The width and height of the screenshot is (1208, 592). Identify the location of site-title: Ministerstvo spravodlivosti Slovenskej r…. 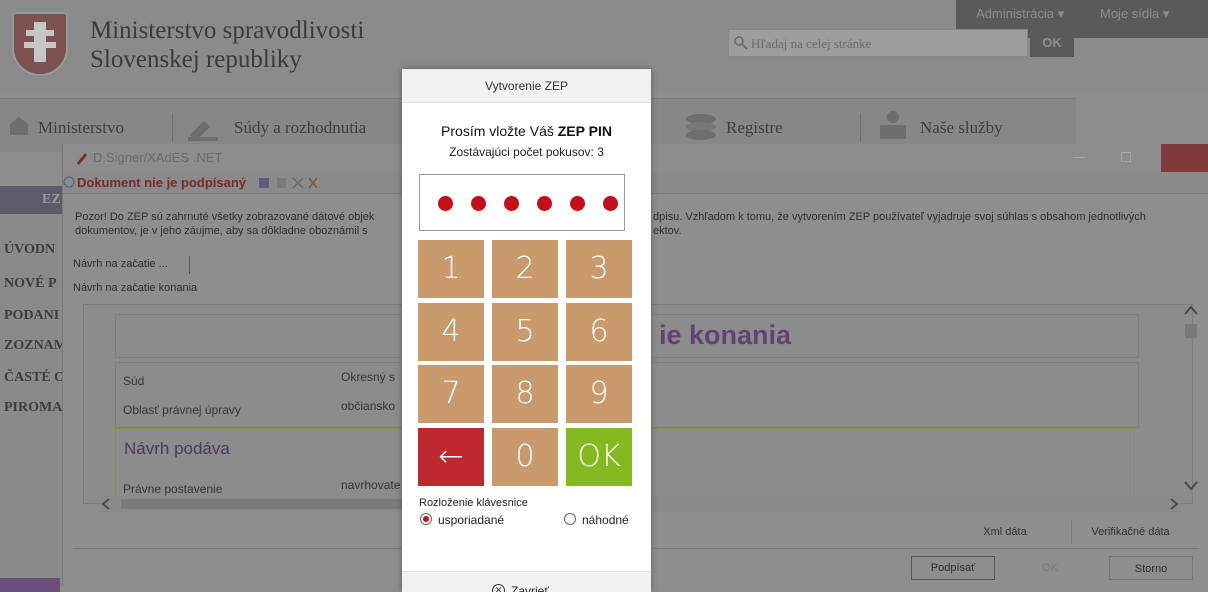
(227, 45).